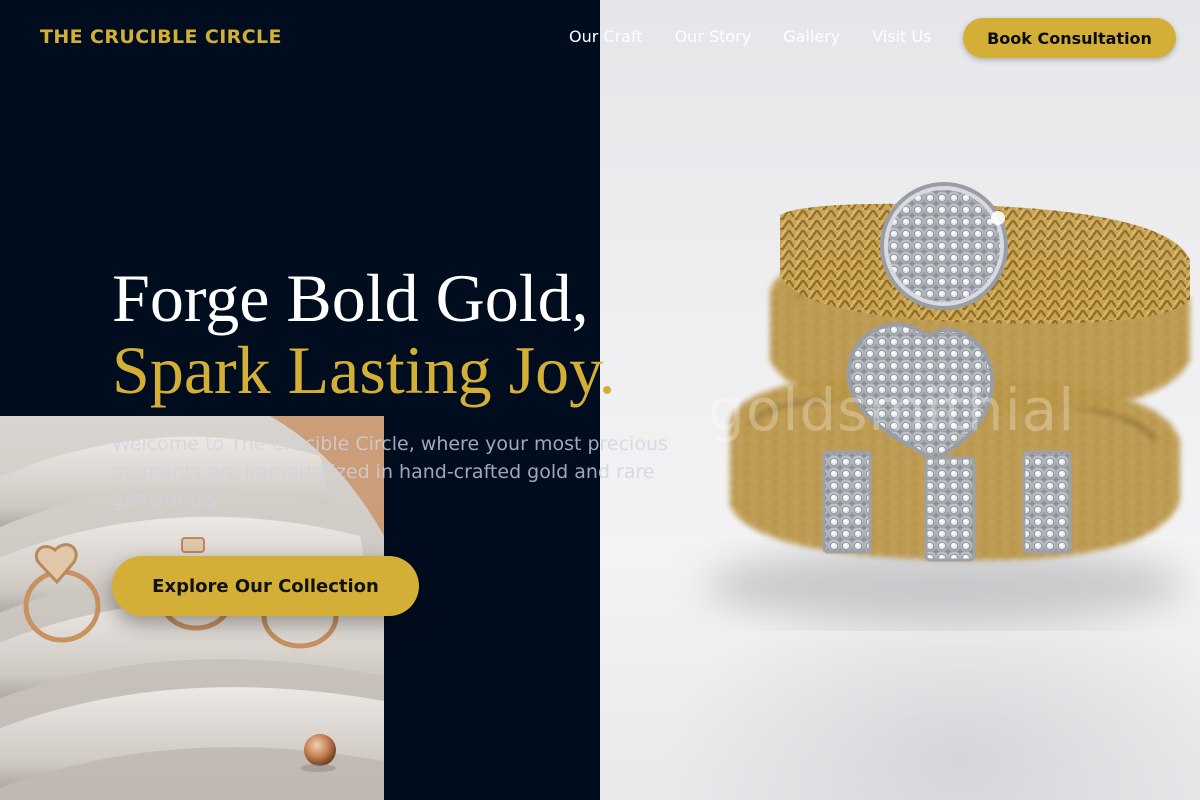 This screenshot has width=1200, height=800. What do you see at coordinates (1069, 38) in the screenshot?
I see `book-consultation-button: Book Consultation` at bounding box center [1069, 38].